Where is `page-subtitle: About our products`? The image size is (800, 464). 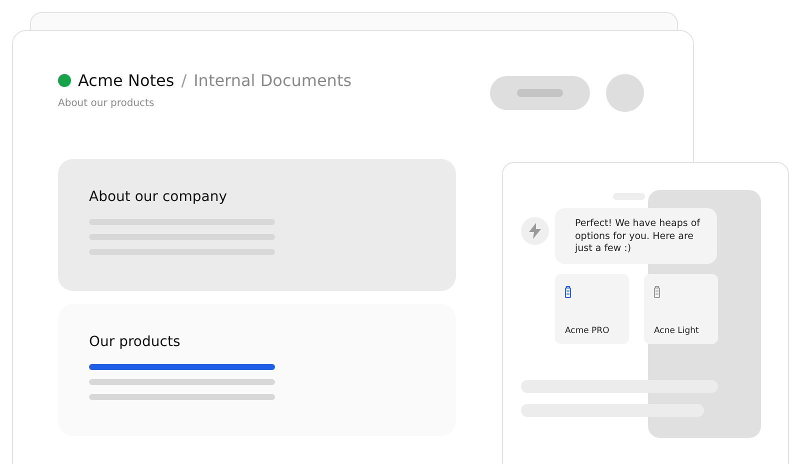 page-subtitle: About our products is located at coordinates (107, 103).